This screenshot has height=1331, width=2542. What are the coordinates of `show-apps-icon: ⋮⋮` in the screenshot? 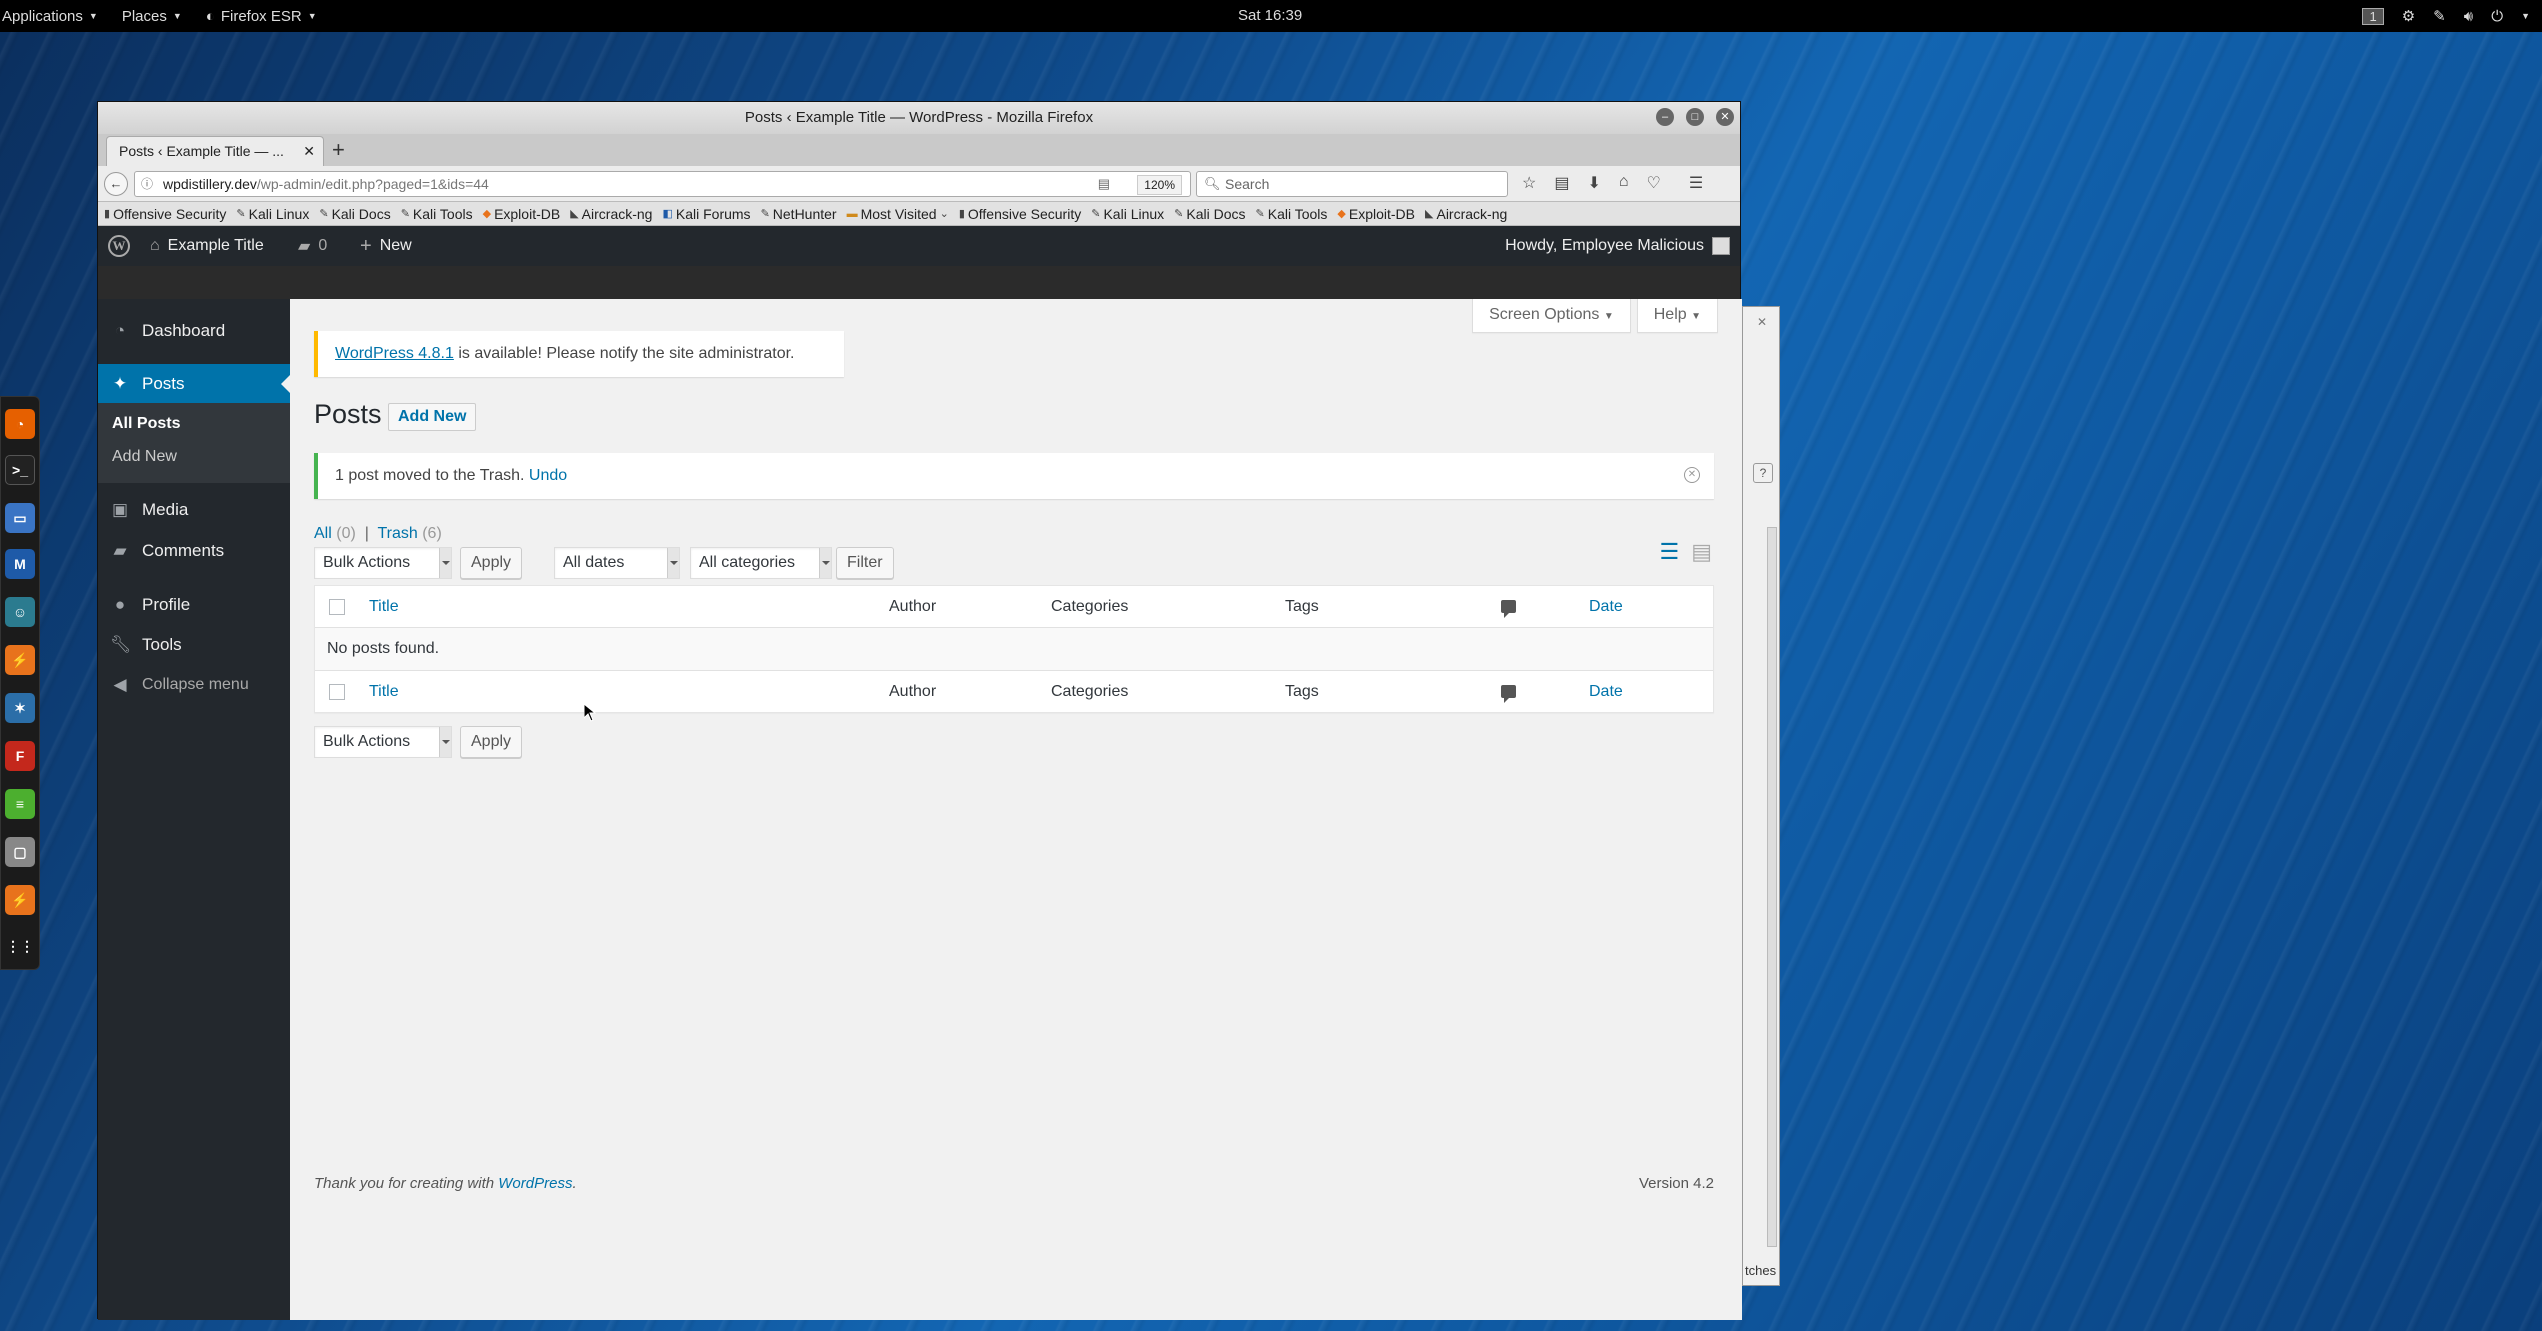 It's located at (20, 946).